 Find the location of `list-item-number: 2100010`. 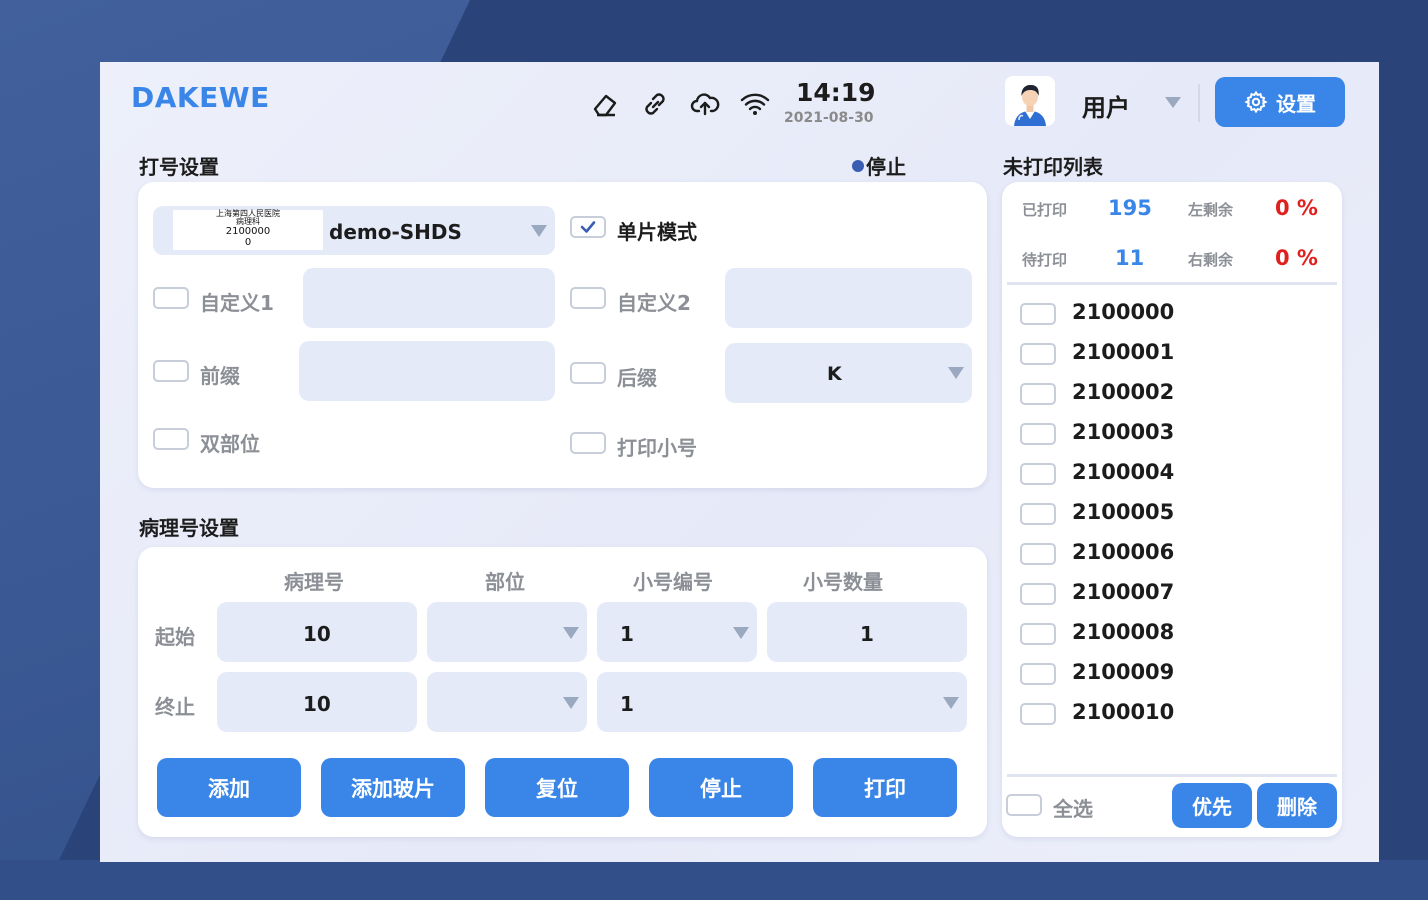

list-item-number: 2100010 is located at coordinates (1123, 712).